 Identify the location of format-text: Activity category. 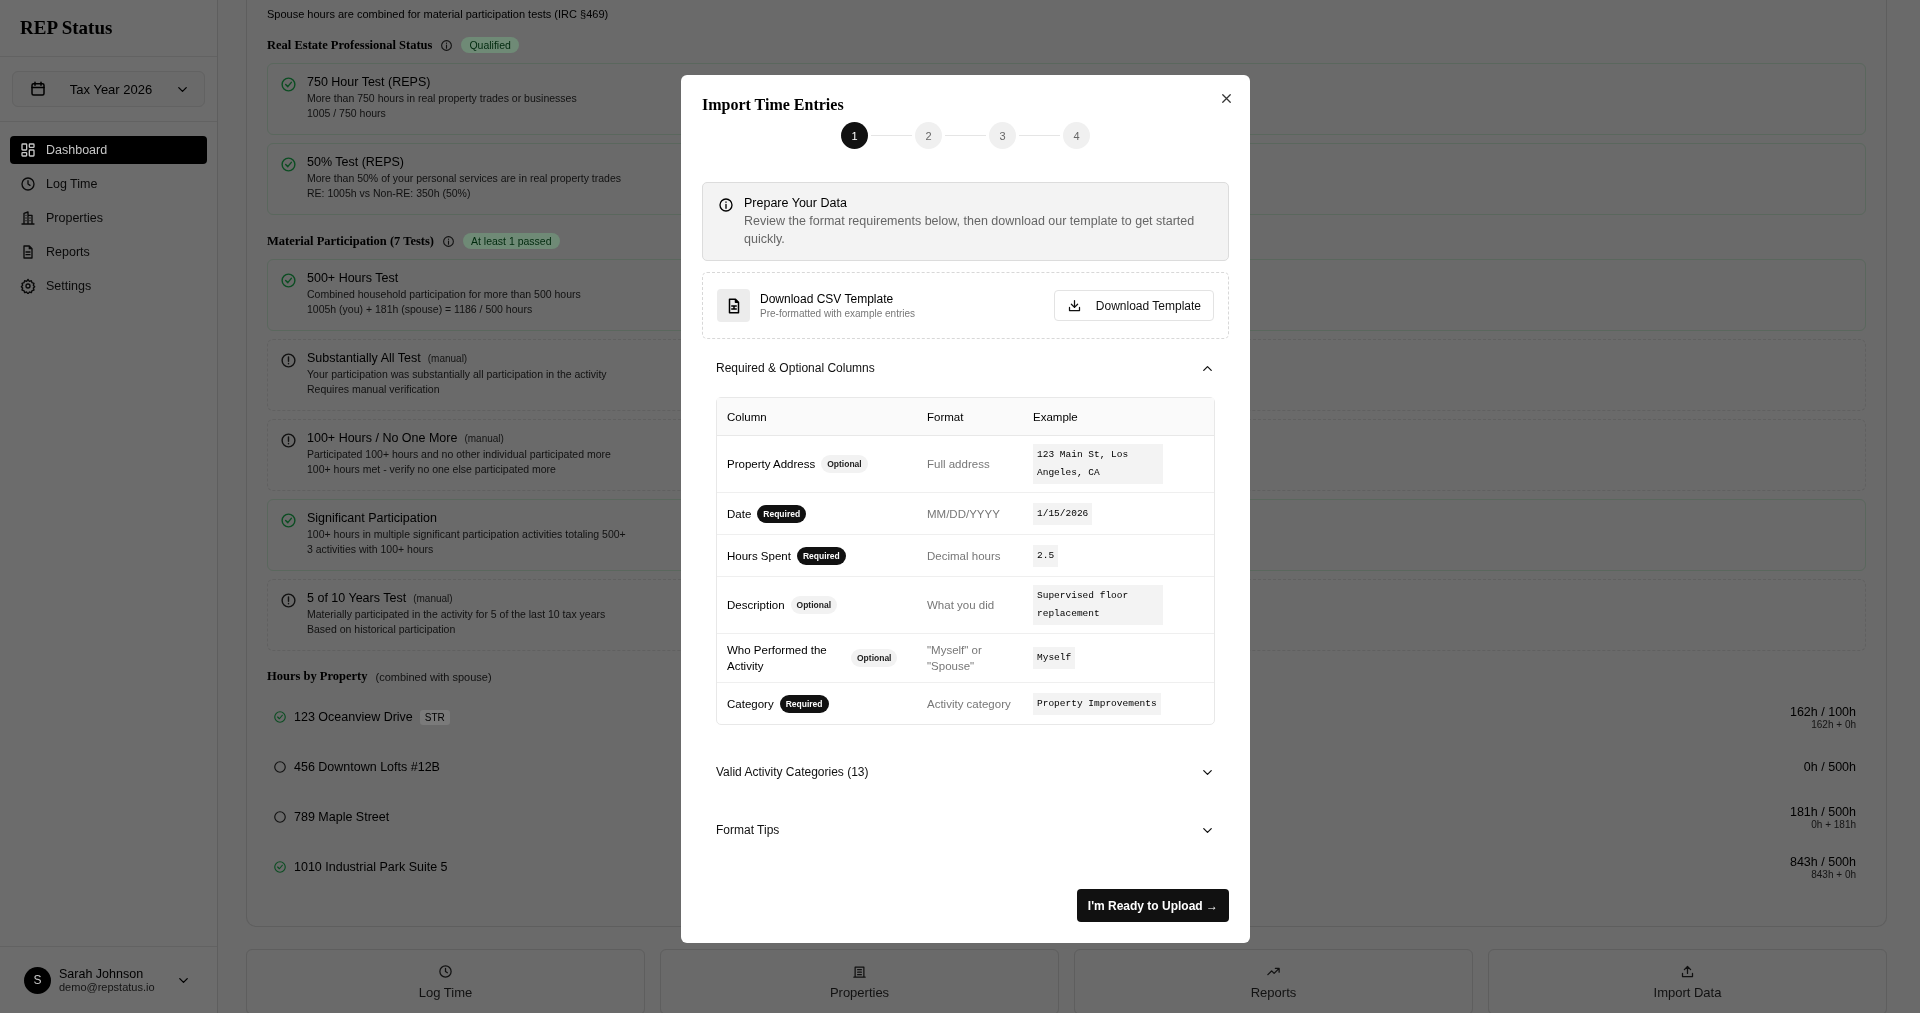
(969, 703).